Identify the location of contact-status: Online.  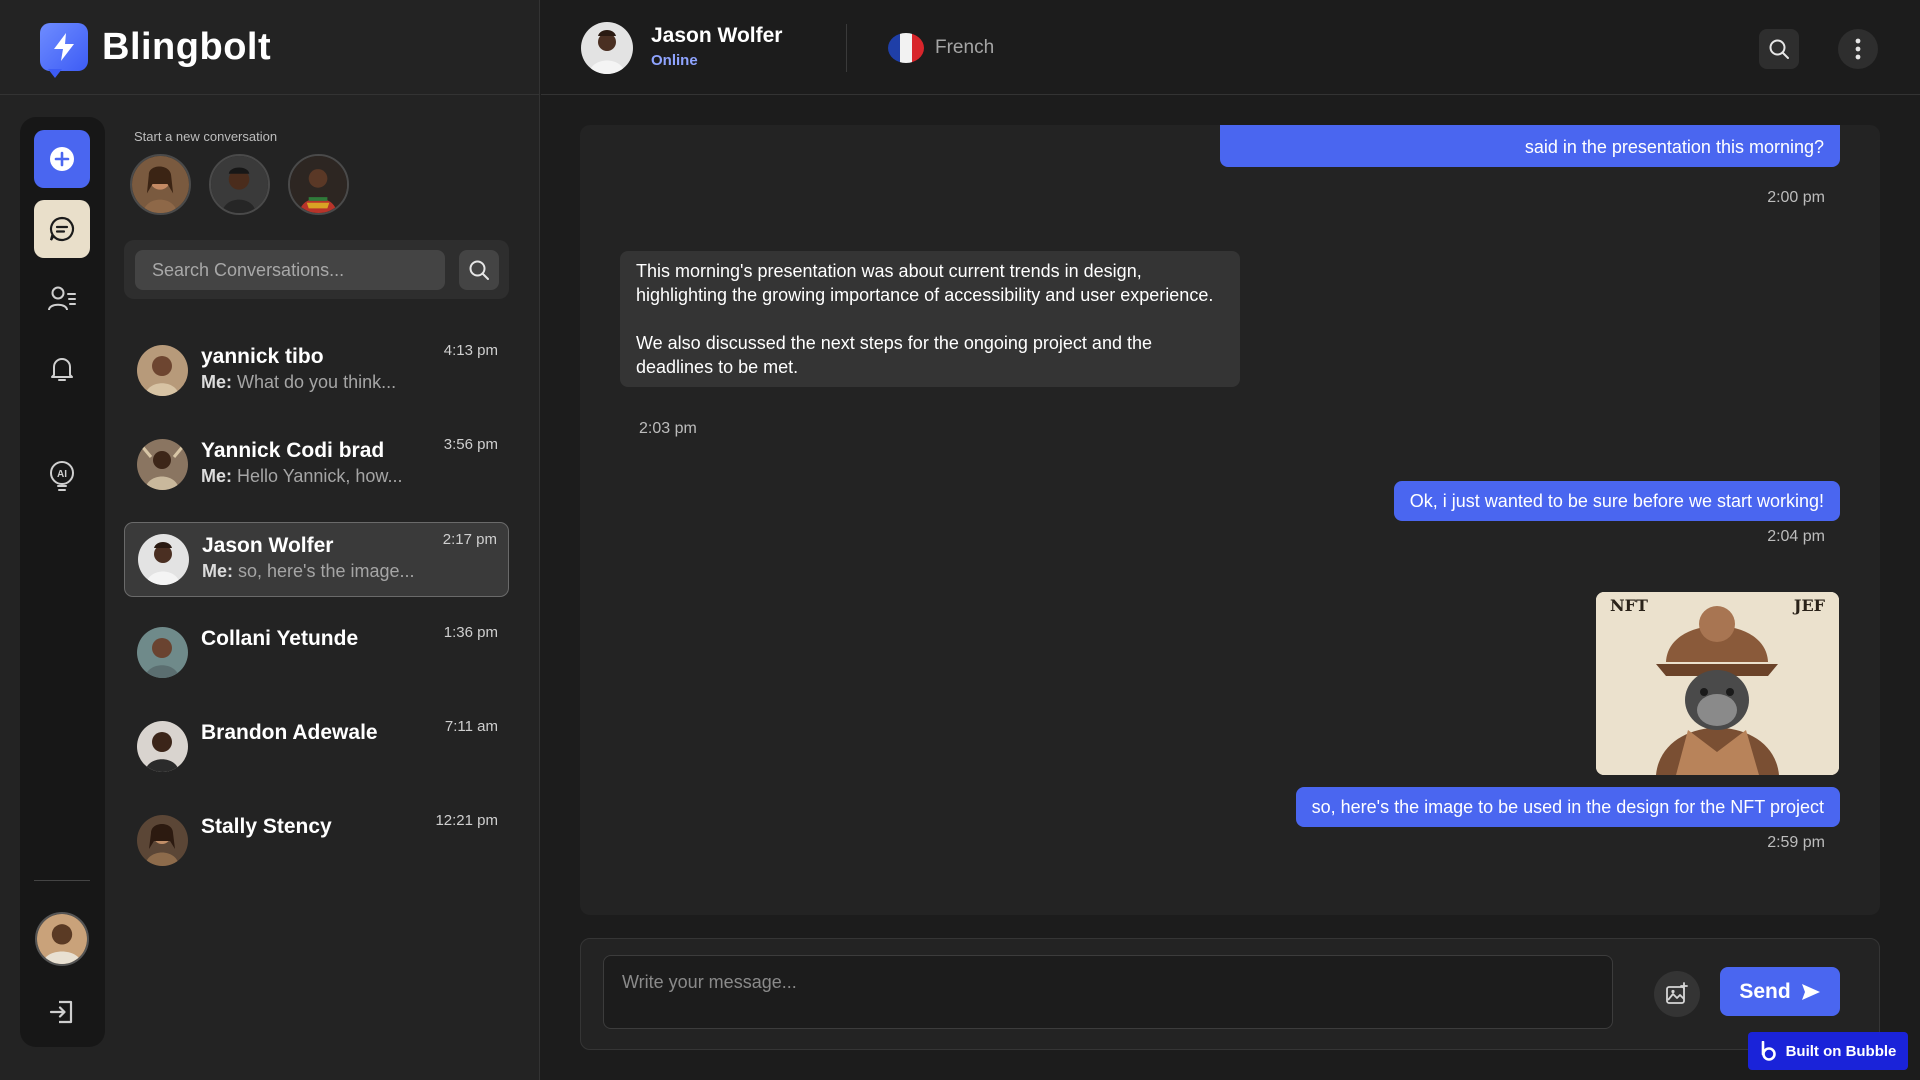
(674, 60).